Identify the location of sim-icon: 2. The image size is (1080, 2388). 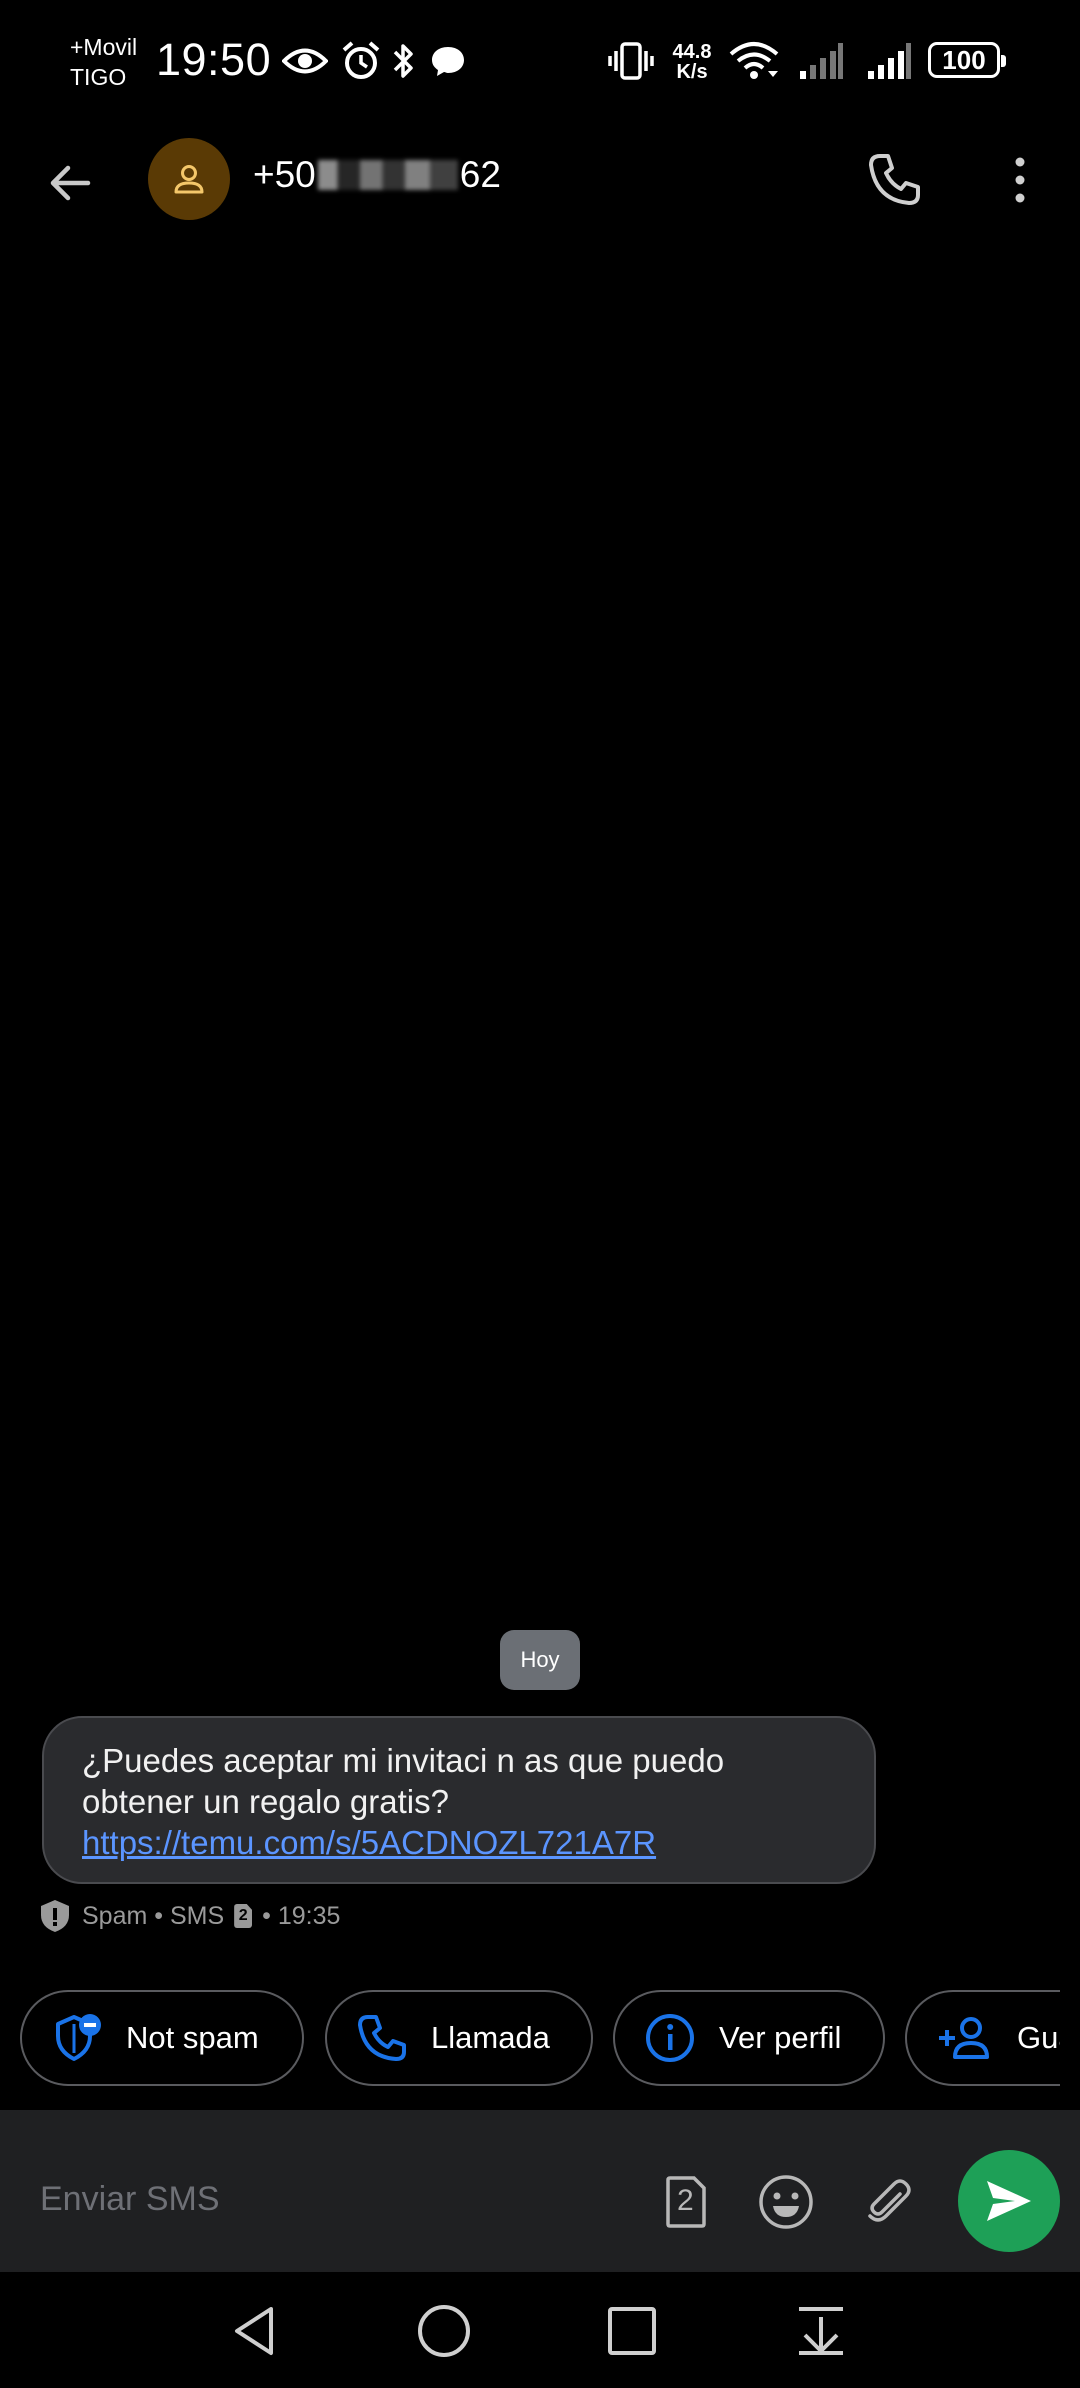
(243, 1916).